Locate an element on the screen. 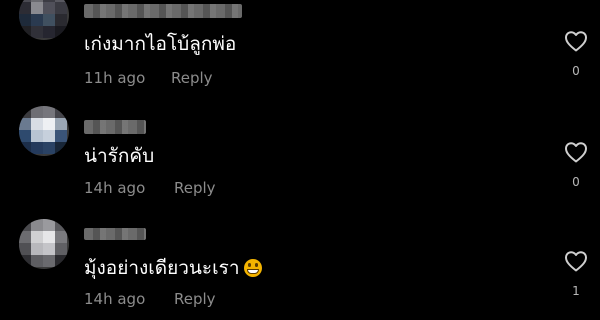  like-count: 1 is located at coordinates (576, 291).